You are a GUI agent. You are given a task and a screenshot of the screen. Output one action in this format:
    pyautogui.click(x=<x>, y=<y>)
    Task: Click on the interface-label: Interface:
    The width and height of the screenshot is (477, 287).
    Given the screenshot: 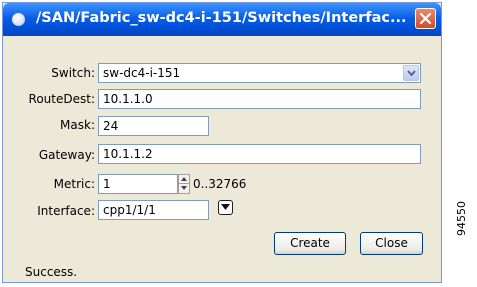 What is the action you would take?
    pyautogui.click(x=66, y=211)
    